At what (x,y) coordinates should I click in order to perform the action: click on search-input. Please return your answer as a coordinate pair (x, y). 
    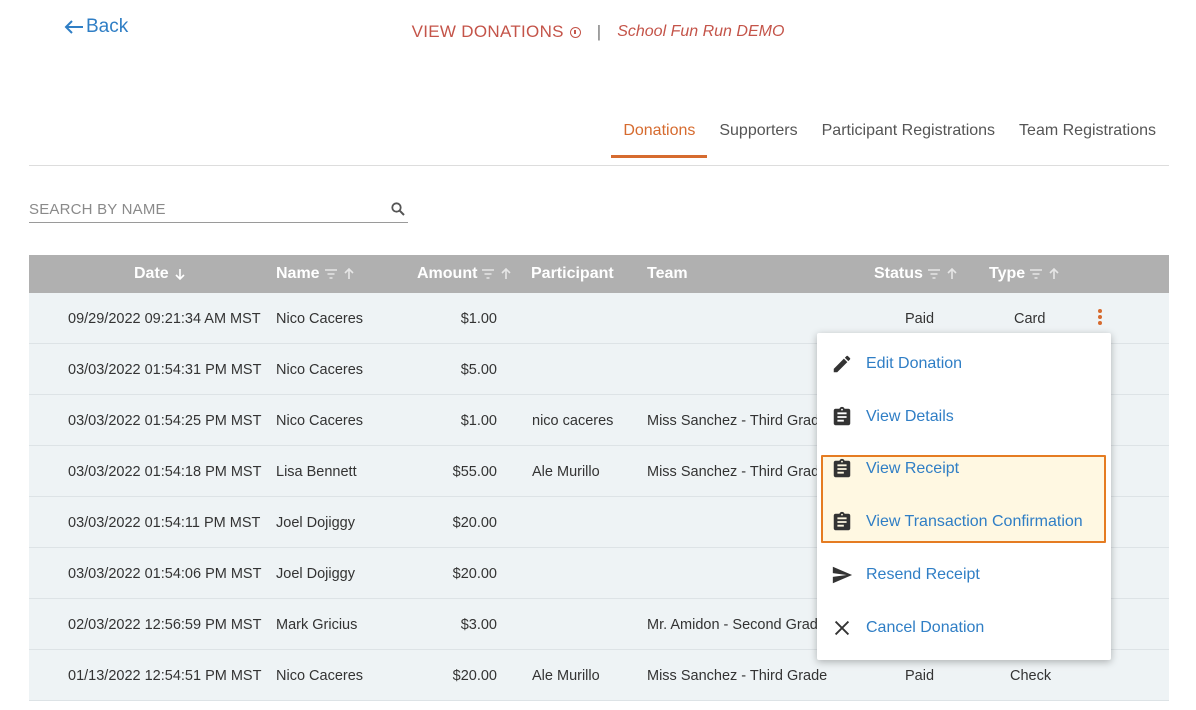
    Looking at the image, I should click on (199, 209).